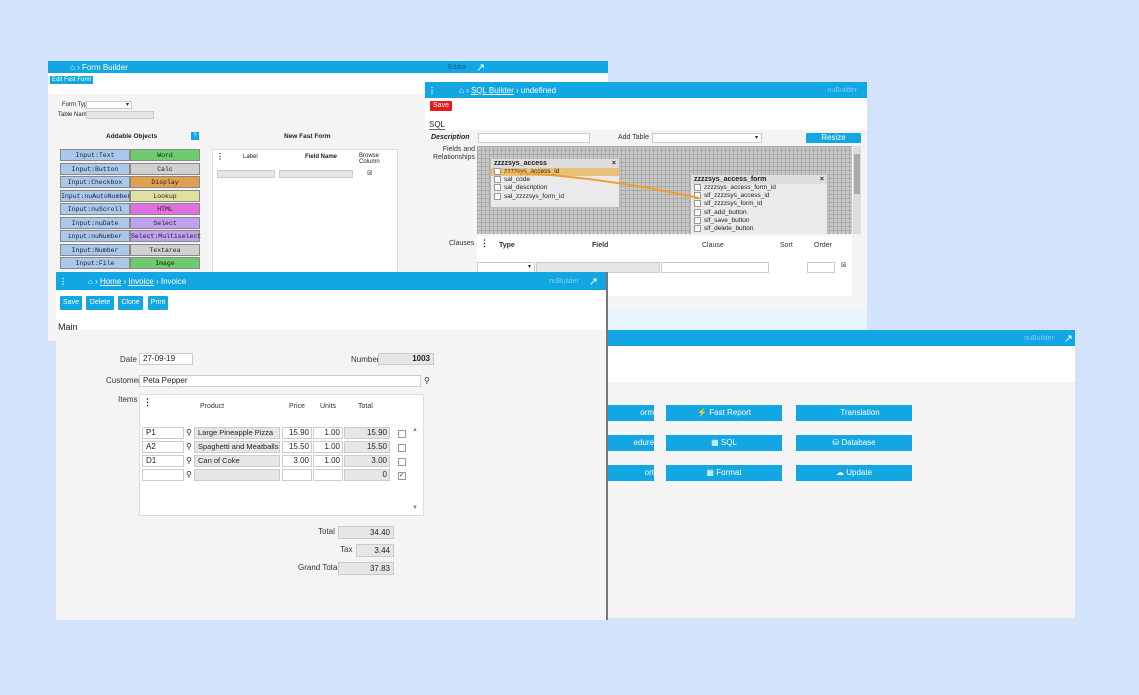  Describe the element at coordinates (402, 476) in the screenshot. I see `delete-row-checkbox: ✓` at that location.